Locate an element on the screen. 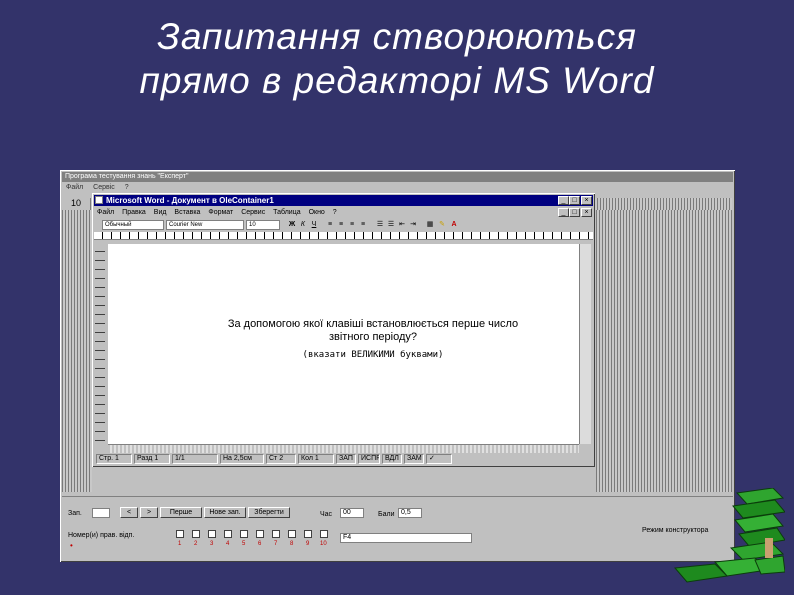 This screenshot has width=794, height=595. checkbox-number: 5 is located at coordinates (244, 544).